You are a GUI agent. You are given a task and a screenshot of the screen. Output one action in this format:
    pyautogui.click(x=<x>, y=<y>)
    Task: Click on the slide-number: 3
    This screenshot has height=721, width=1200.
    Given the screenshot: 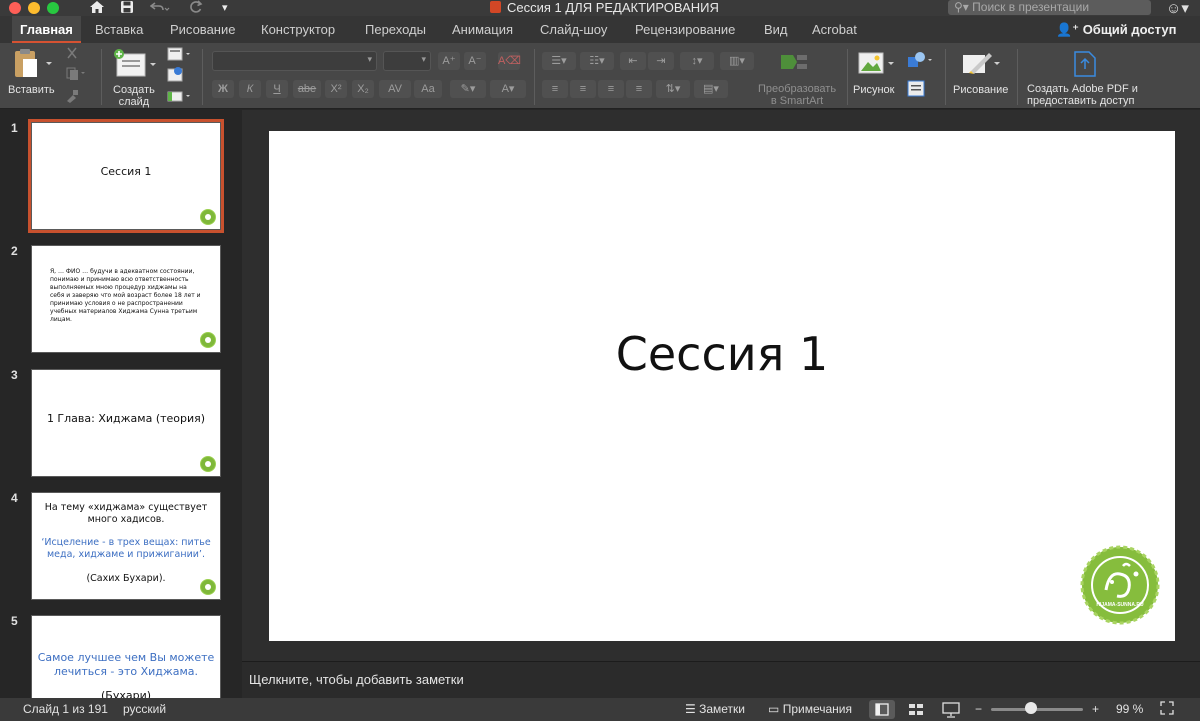 What is the action you would take?
    pyautogui.click(x=14, y=375)
    